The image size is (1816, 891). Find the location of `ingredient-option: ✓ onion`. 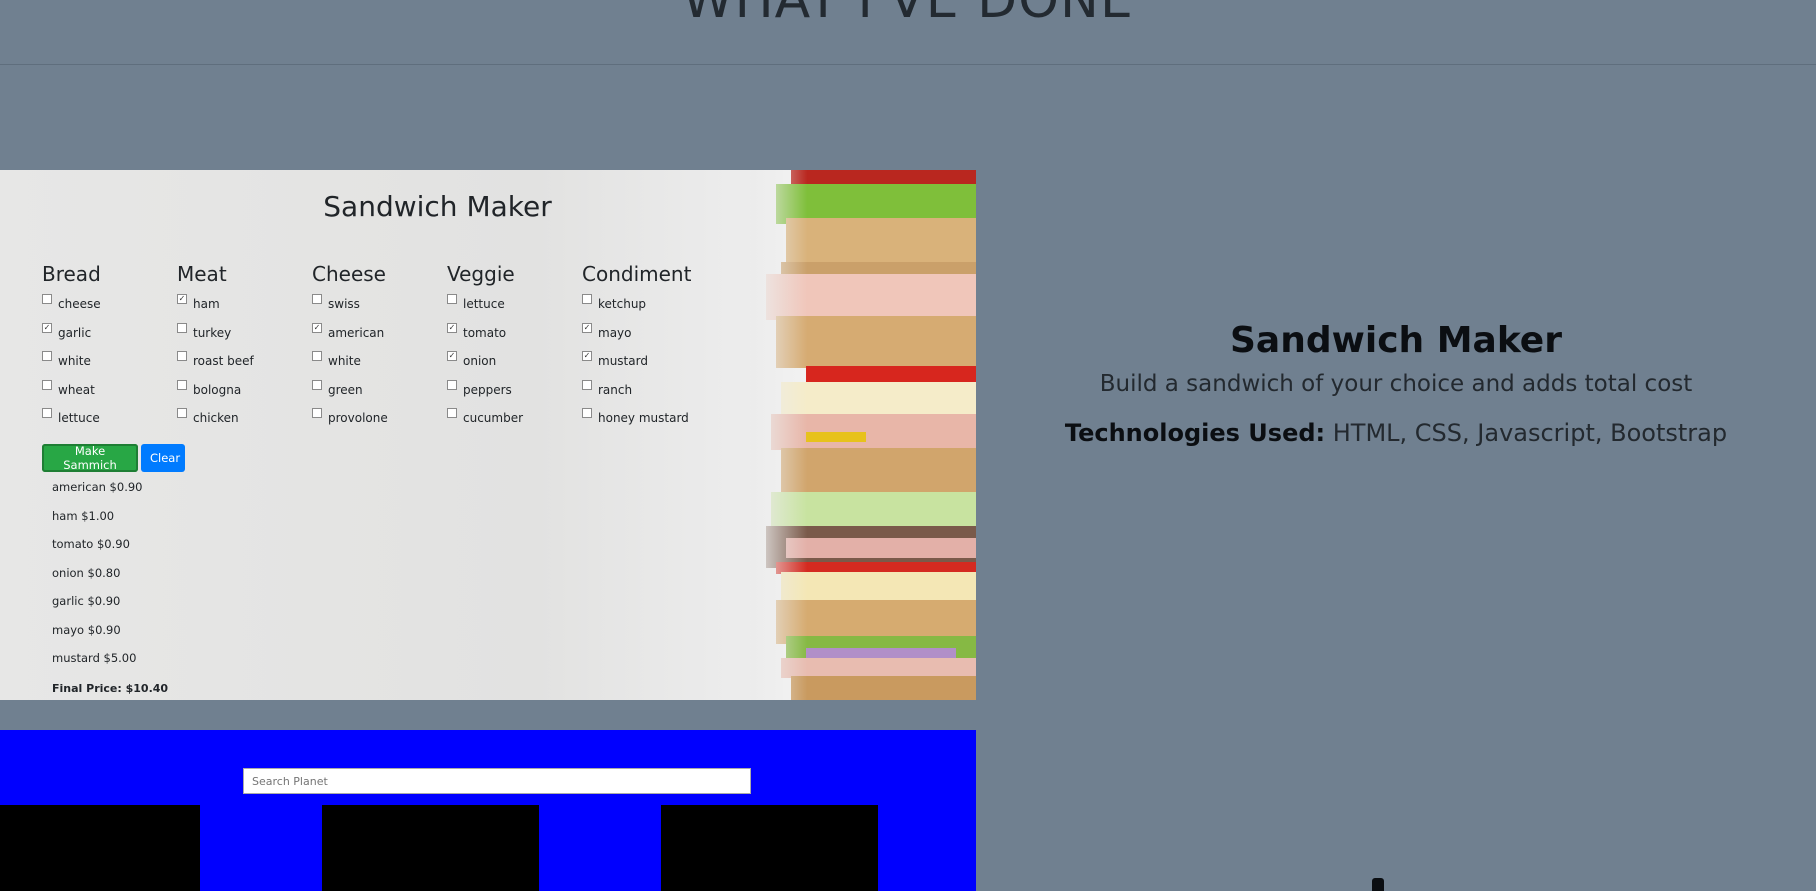

ingredient-option: ✓ onion is located at coordinates (512, 361).